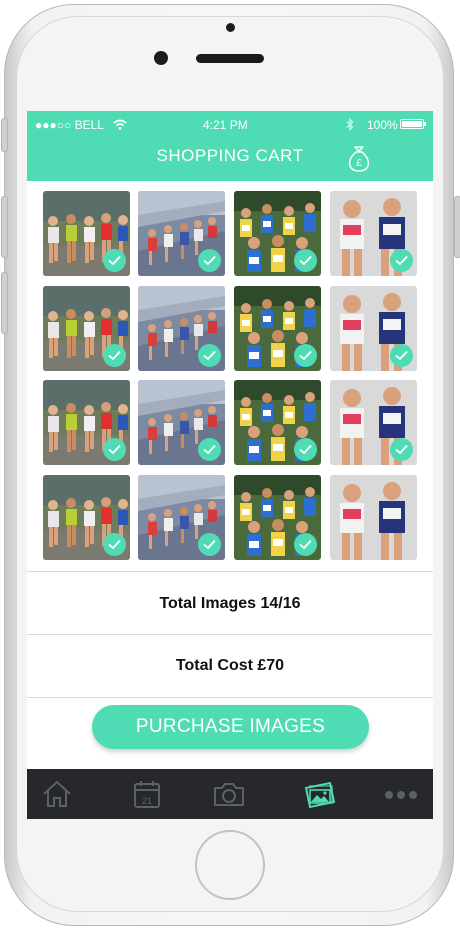  I want to click on mute-switch, so click(4, 135).